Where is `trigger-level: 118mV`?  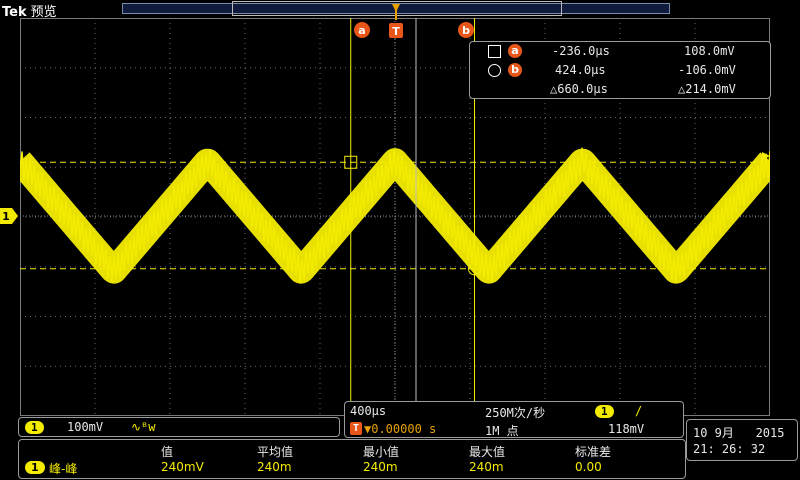
trigger-level: 118mV is located at coordinates (626, 429).